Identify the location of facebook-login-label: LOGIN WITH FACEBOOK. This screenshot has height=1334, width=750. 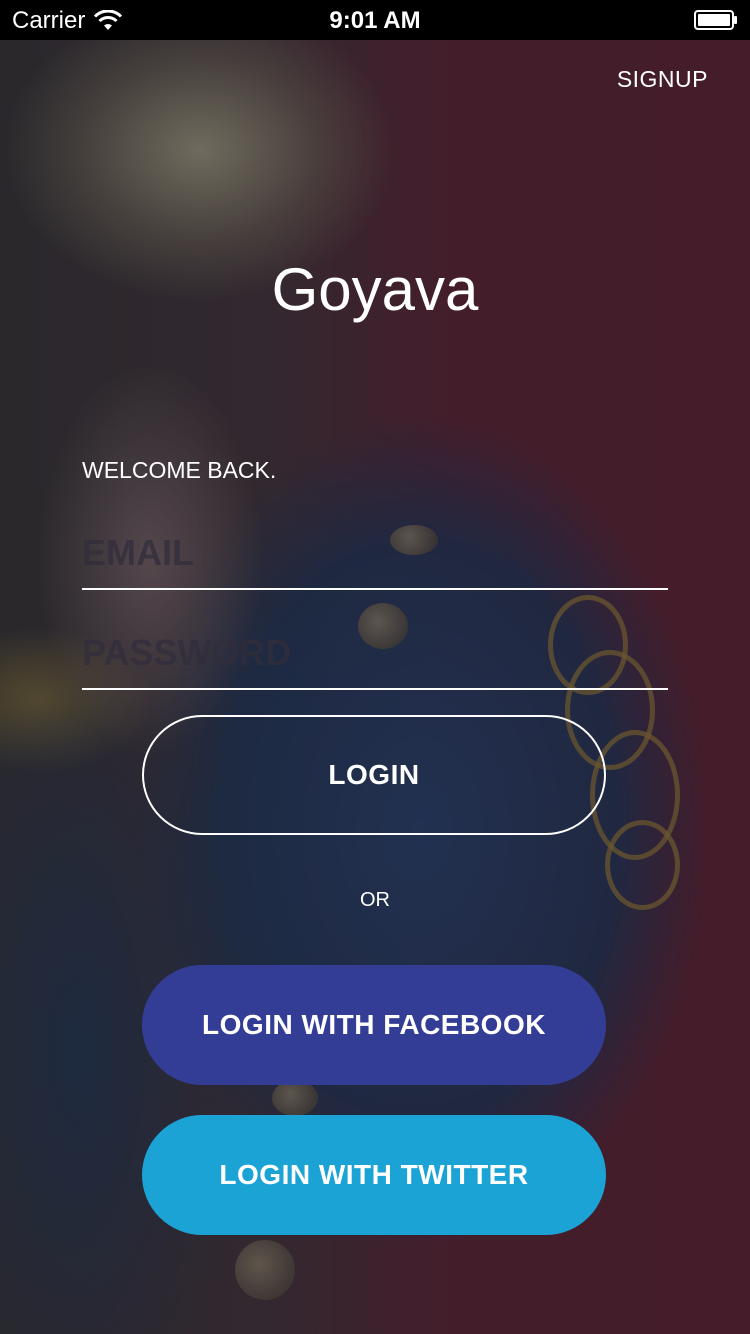
(374, 1024).